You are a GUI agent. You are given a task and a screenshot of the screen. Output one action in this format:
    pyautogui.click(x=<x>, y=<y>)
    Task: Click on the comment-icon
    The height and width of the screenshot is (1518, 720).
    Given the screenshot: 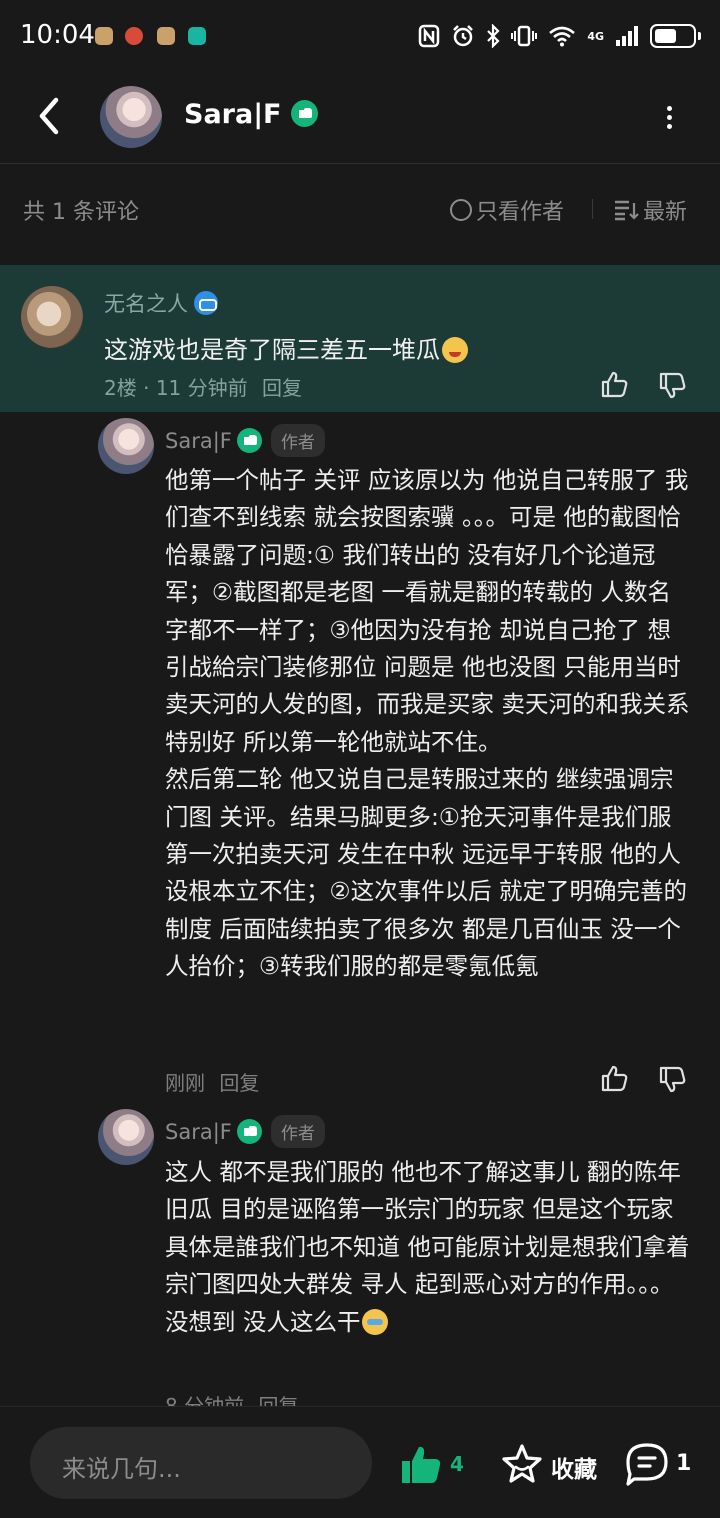 What is the action you would take?
    pyautogui.click(x=647, y=1464)
    